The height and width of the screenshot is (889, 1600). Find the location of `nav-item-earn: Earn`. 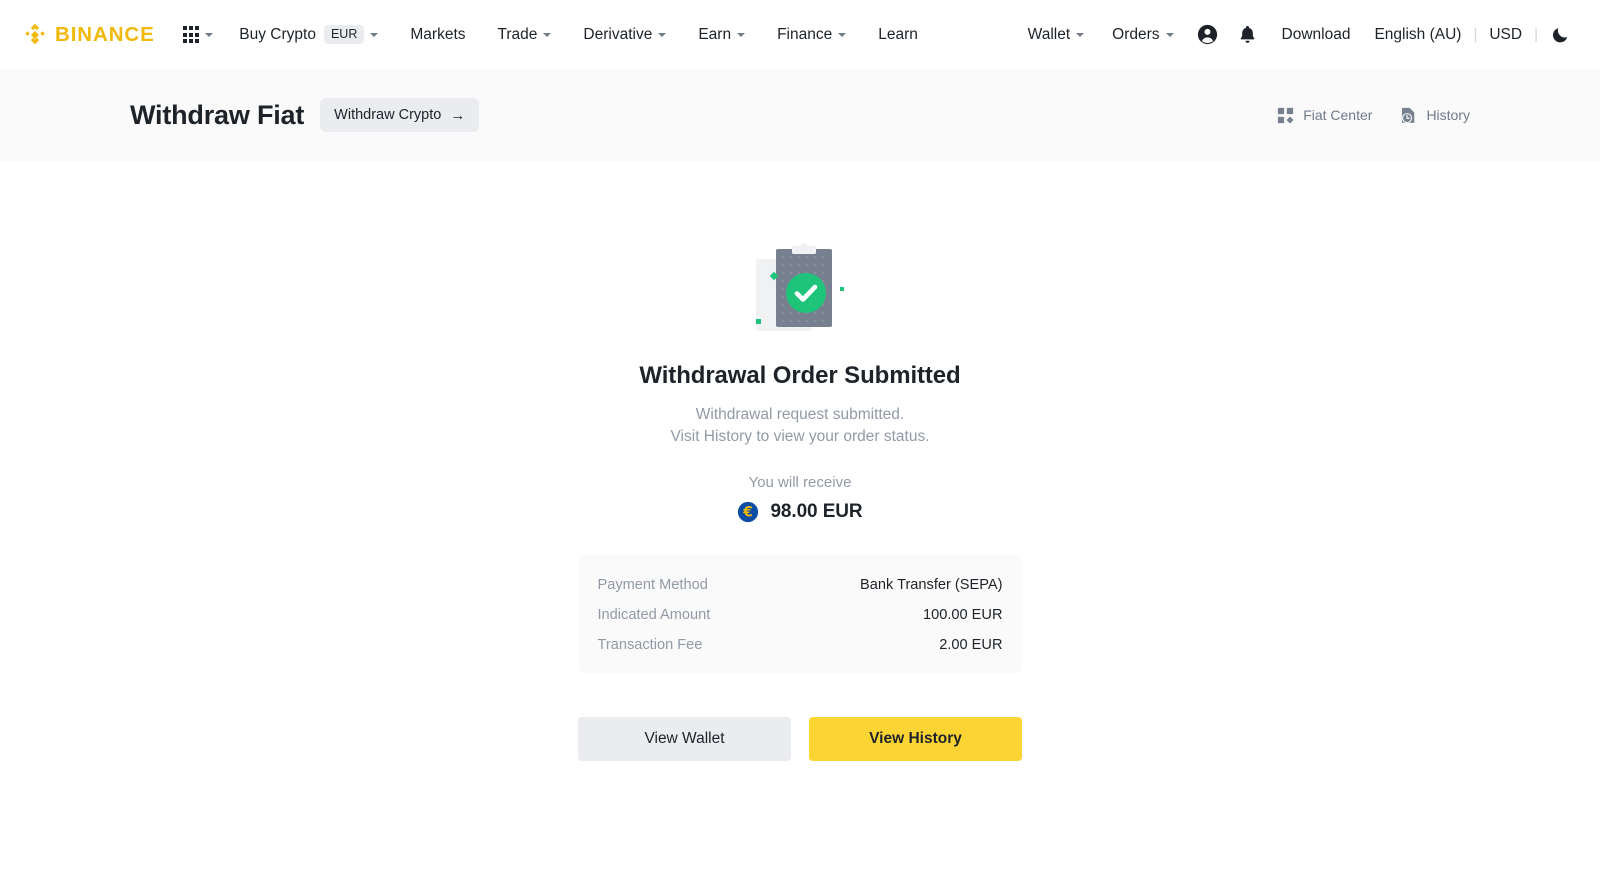

nav-item-earn: Earn is located at coordinates (721, 34).